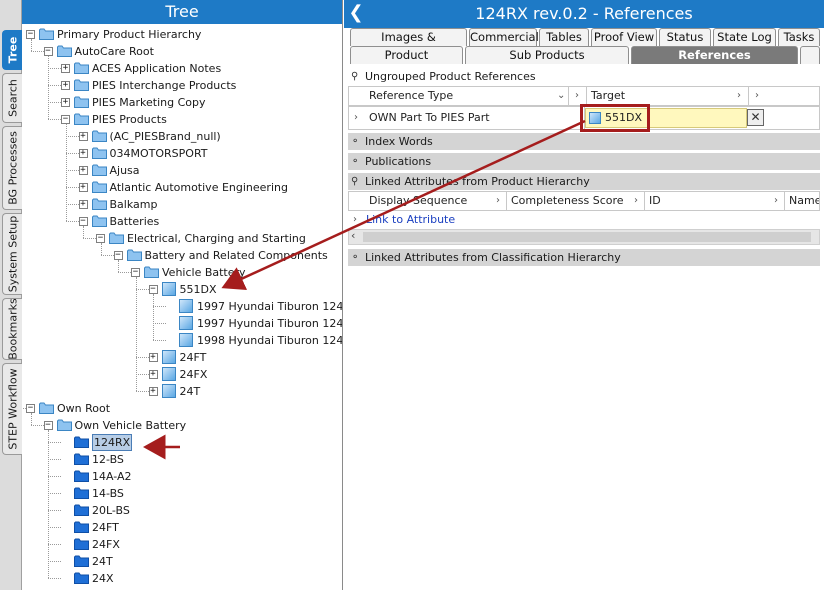 This screenshot has height=590, width=824. Describe the element at coordinates (112, 442) in the screenshot. I see `tree-node-label: 124RX` at that location.